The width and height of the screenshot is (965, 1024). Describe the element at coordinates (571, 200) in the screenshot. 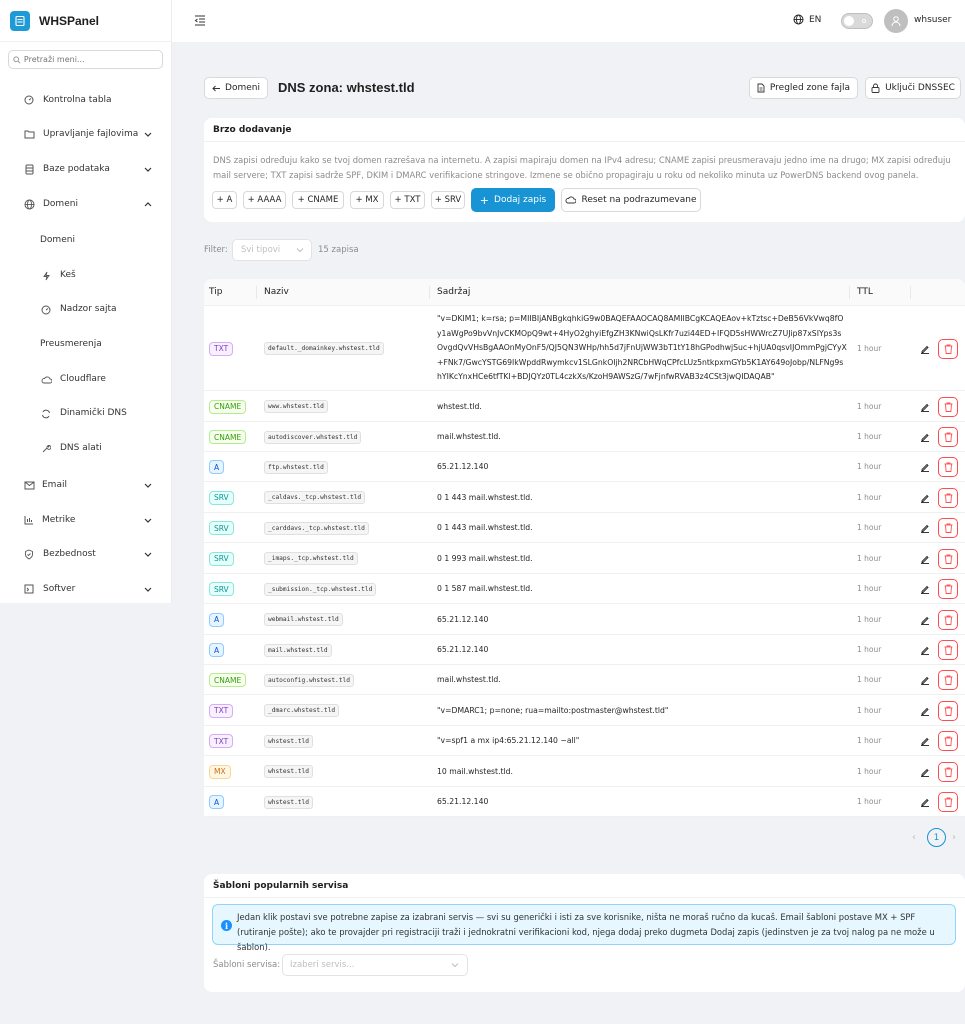

I see `cloud-icon` at that location.